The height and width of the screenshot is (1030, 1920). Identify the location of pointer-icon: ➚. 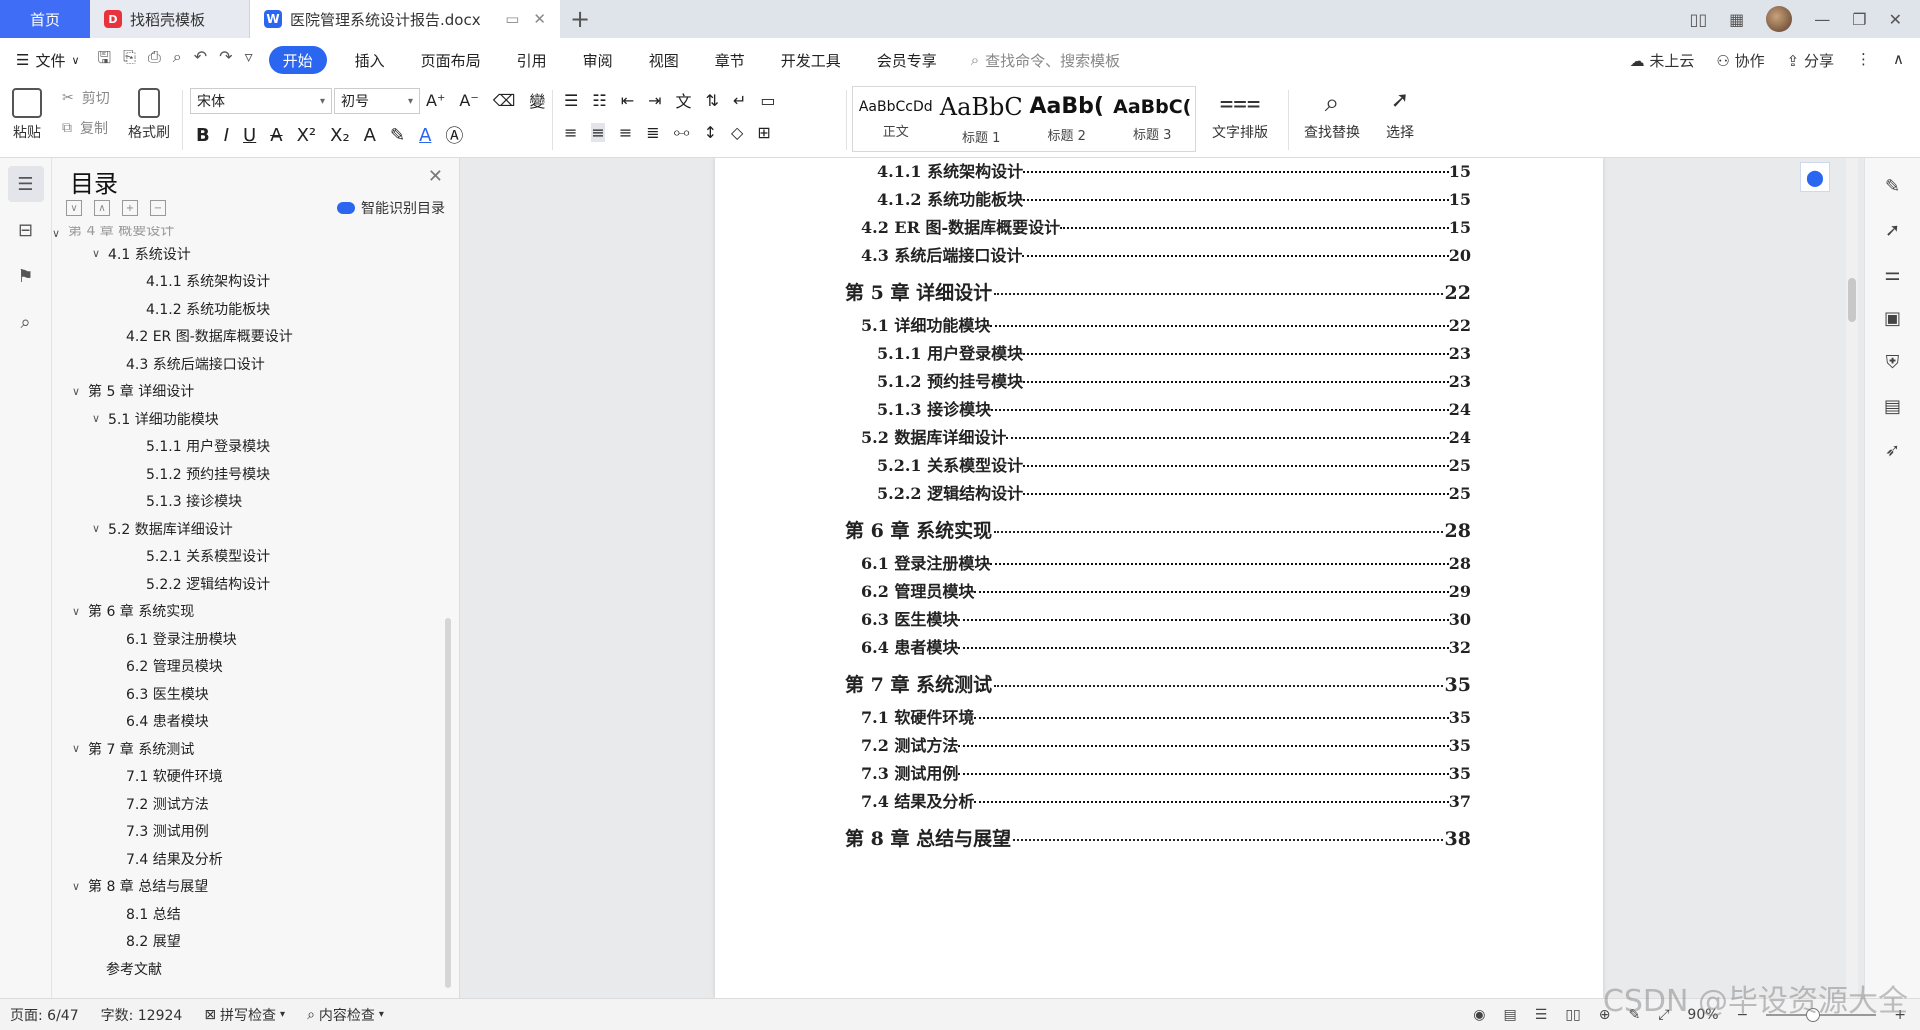
(1893, 230).